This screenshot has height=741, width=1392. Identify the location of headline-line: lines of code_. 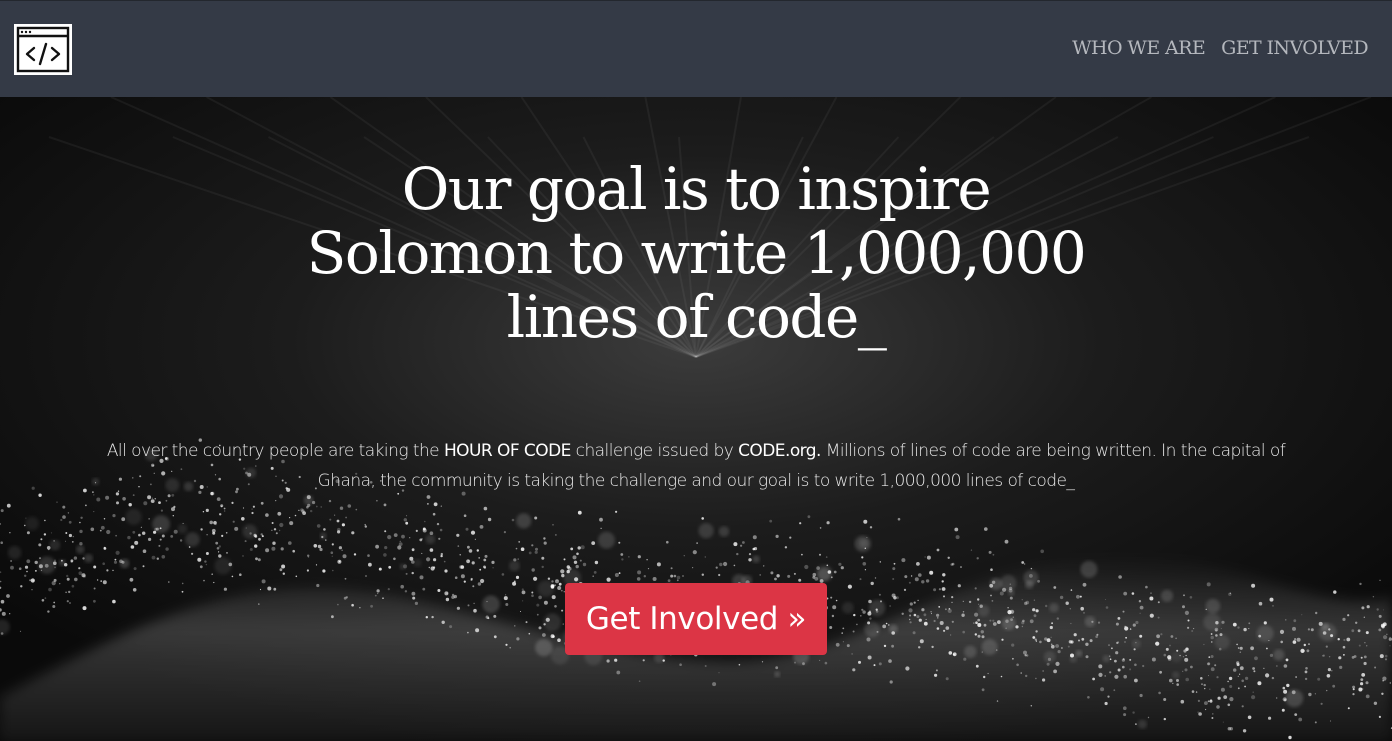
(696, 317).